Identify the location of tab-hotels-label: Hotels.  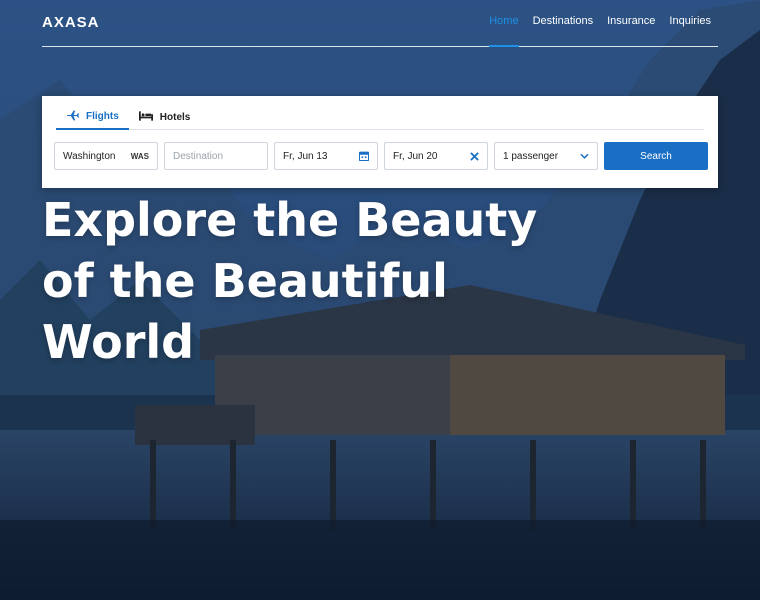
(175, 117).